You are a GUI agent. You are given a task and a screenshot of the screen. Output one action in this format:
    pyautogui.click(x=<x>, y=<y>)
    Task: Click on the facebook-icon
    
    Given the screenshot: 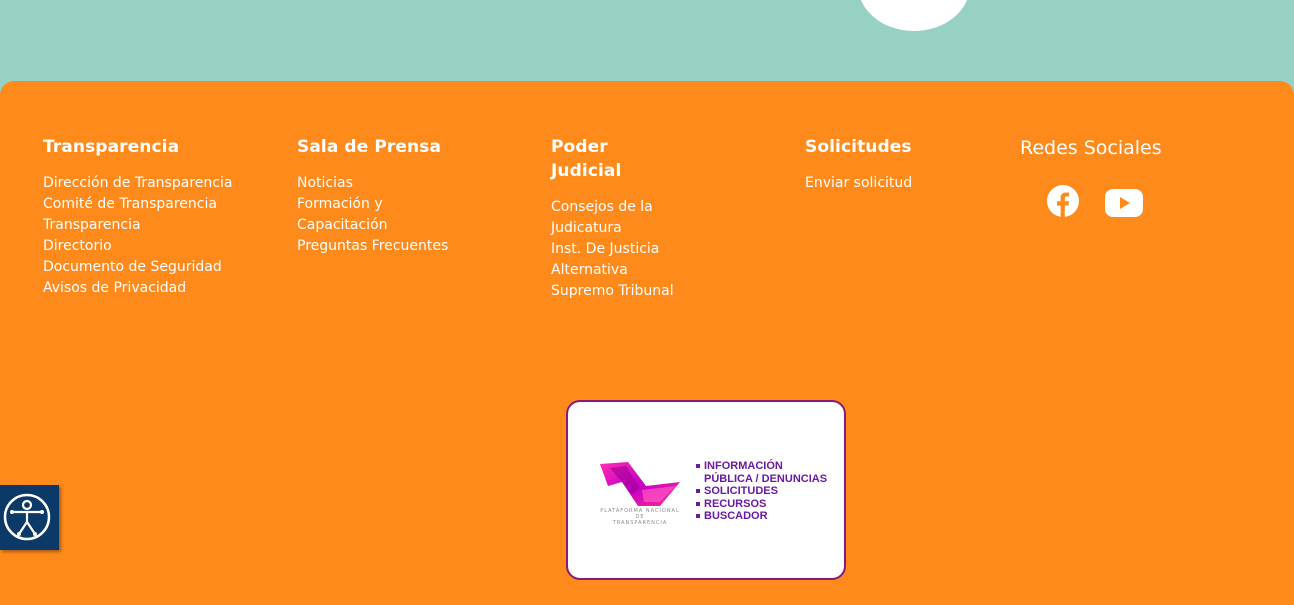 What is the action you would take?
    pyautogui.click(x=1063, y=201)
    